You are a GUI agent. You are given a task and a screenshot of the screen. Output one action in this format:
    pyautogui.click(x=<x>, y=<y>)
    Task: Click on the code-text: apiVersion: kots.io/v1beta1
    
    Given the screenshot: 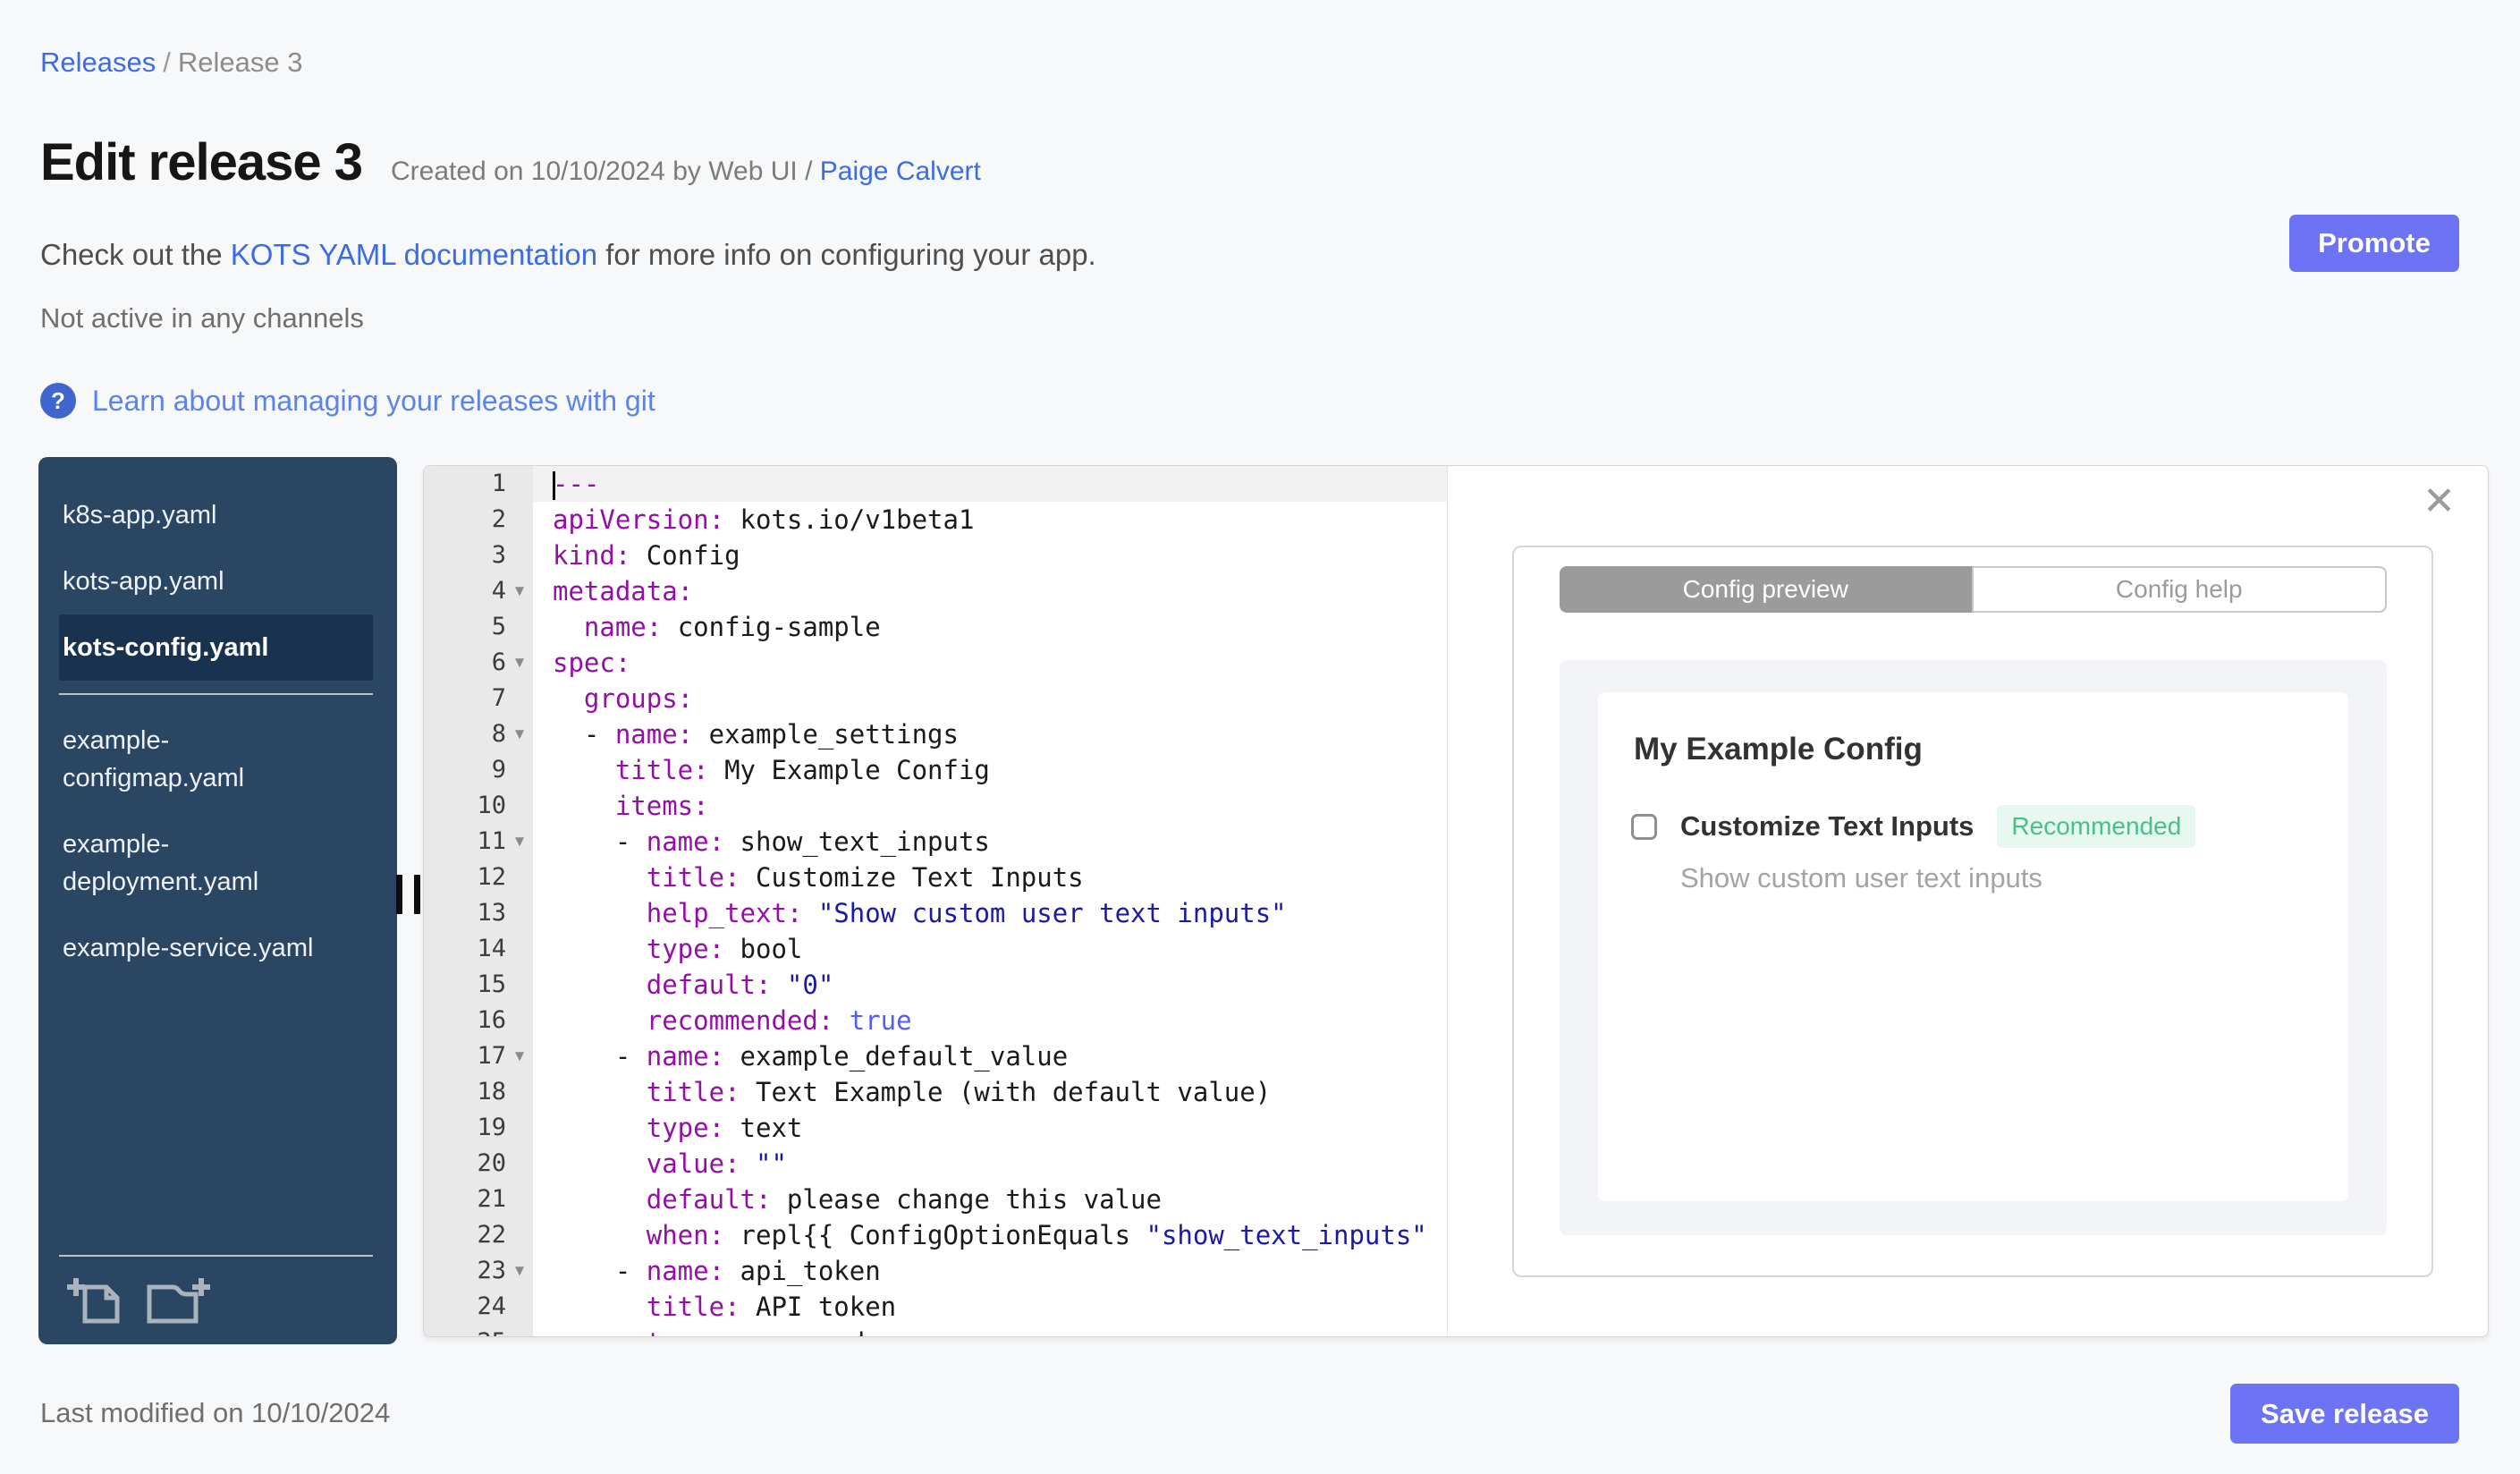 What is the action you would take?
    pyautogui.click(x=764, y=519)
    